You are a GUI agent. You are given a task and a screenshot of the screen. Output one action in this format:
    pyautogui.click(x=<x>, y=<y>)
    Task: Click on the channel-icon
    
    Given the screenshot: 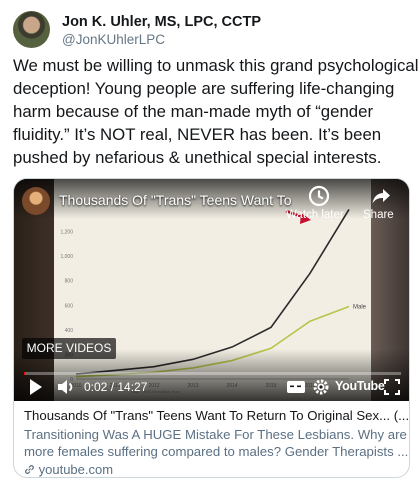 What is the action you would take?
    pyautogui.click(x=36, y=201)
    